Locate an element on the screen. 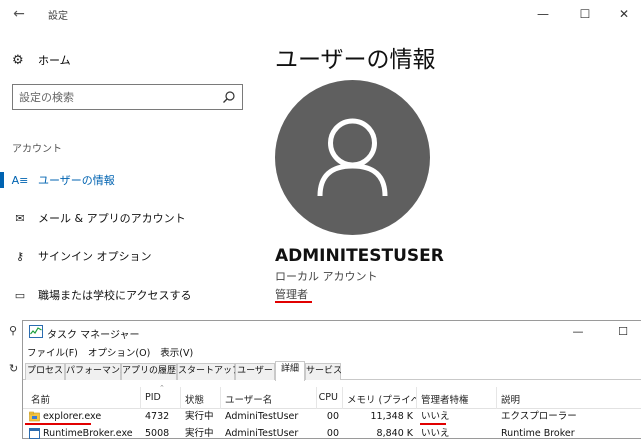  tab-processes: プロセス is located at coordinates (45, 371).